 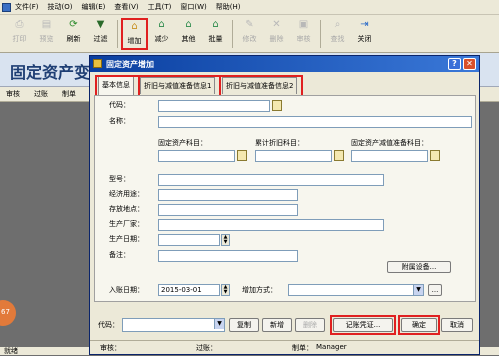 I want to click on audit-button: ▣ 审核, so click(x=303, y=34).